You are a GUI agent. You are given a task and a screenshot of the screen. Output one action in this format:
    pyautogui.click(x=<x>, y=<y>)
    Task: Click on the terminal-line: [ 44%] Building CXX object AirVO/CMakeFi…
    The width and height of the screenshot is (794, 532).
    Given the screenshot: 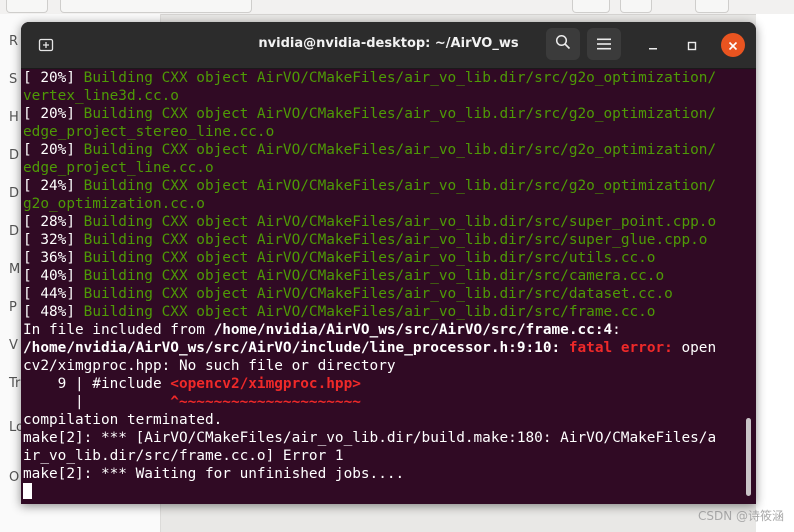 What is the action you would take?
    pyautogui.click(x=382, y=294)
    